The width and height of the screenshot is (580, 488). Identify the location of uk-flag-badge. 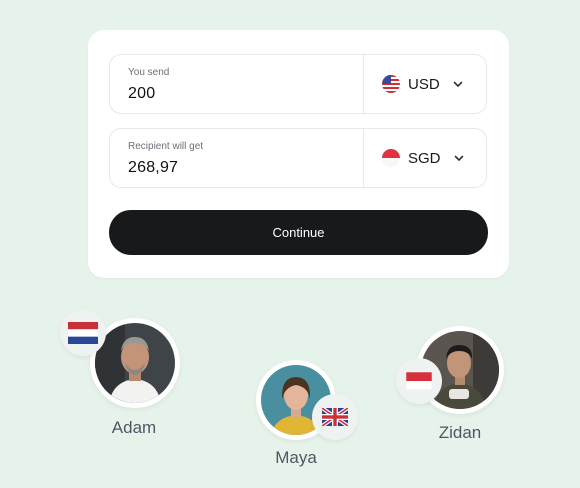
(335, 417).